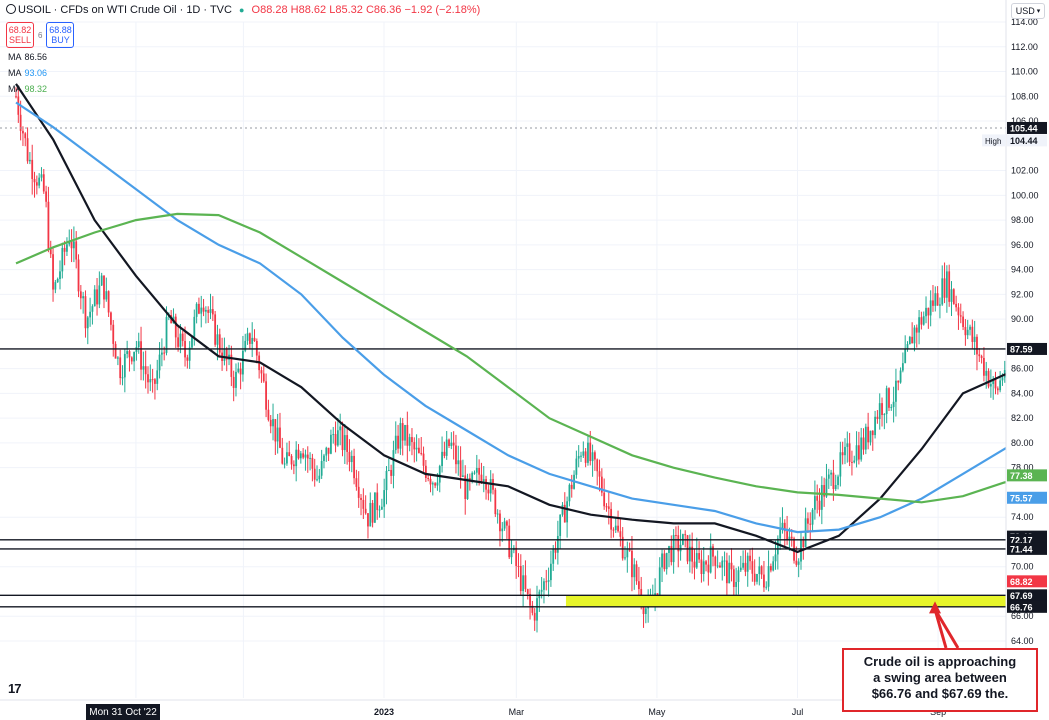  I want to click on buy-button: 68.88 BUY, so click(60, 35).